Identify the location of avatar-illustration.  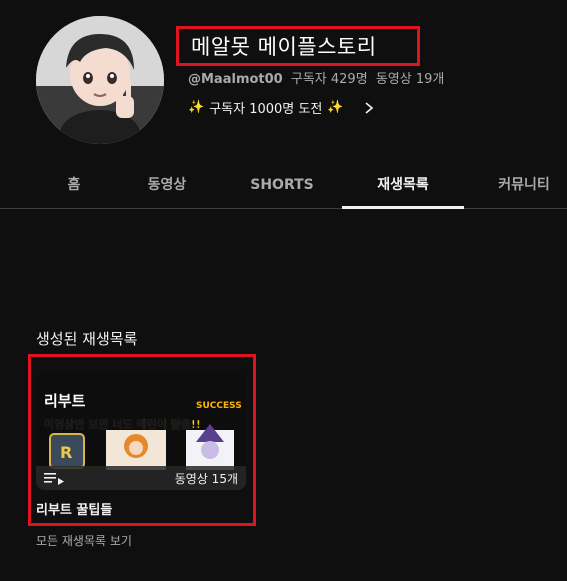
(100, 80).